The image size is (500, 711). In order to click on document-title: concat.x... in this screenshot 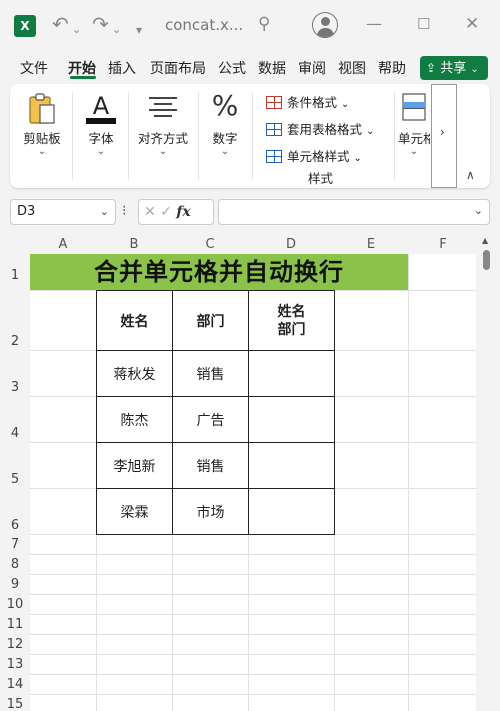, I will do `click(204, 25)`.